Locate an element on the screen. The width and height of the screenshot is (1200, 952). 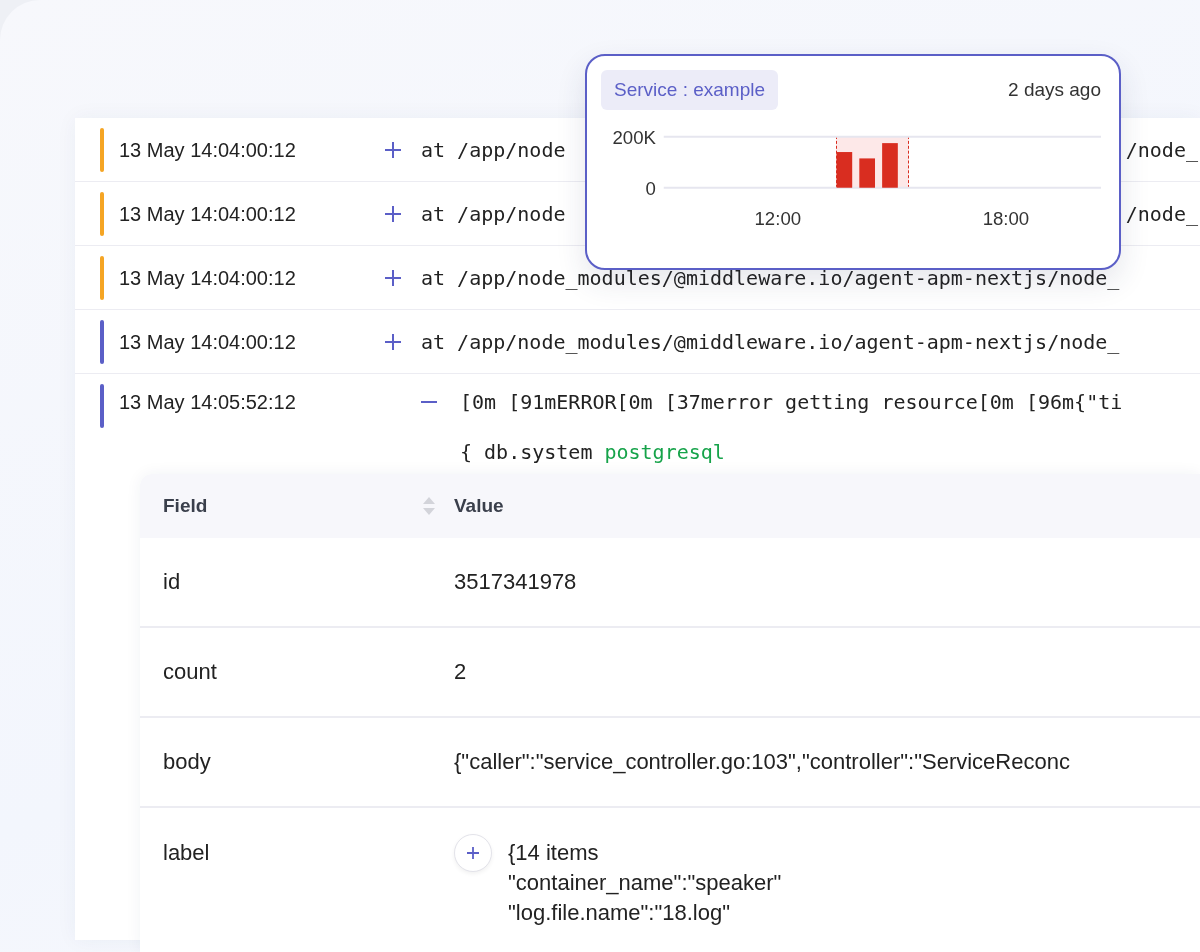
detail-key: { db.system is located at coordinates (526, 452).